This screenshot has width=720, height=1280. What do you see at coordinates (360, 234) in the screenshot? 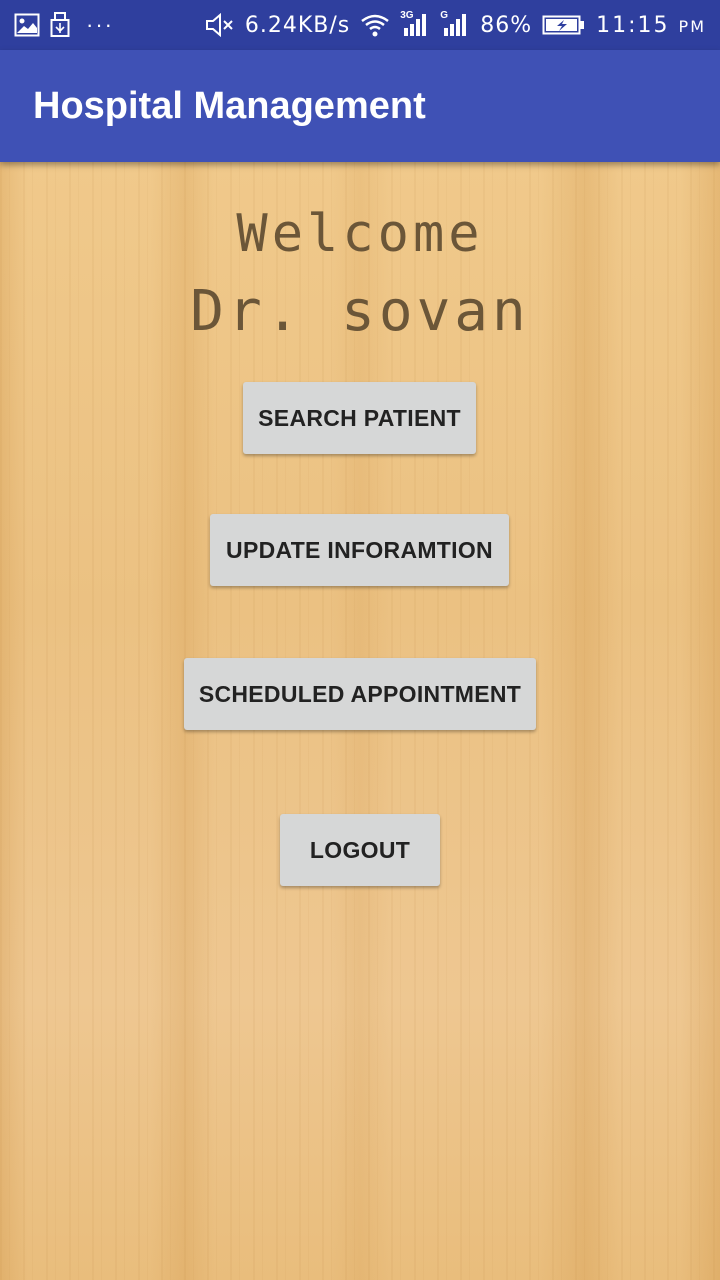
I see `welcome-heading: Welcome` at bounding box center [360, 234].